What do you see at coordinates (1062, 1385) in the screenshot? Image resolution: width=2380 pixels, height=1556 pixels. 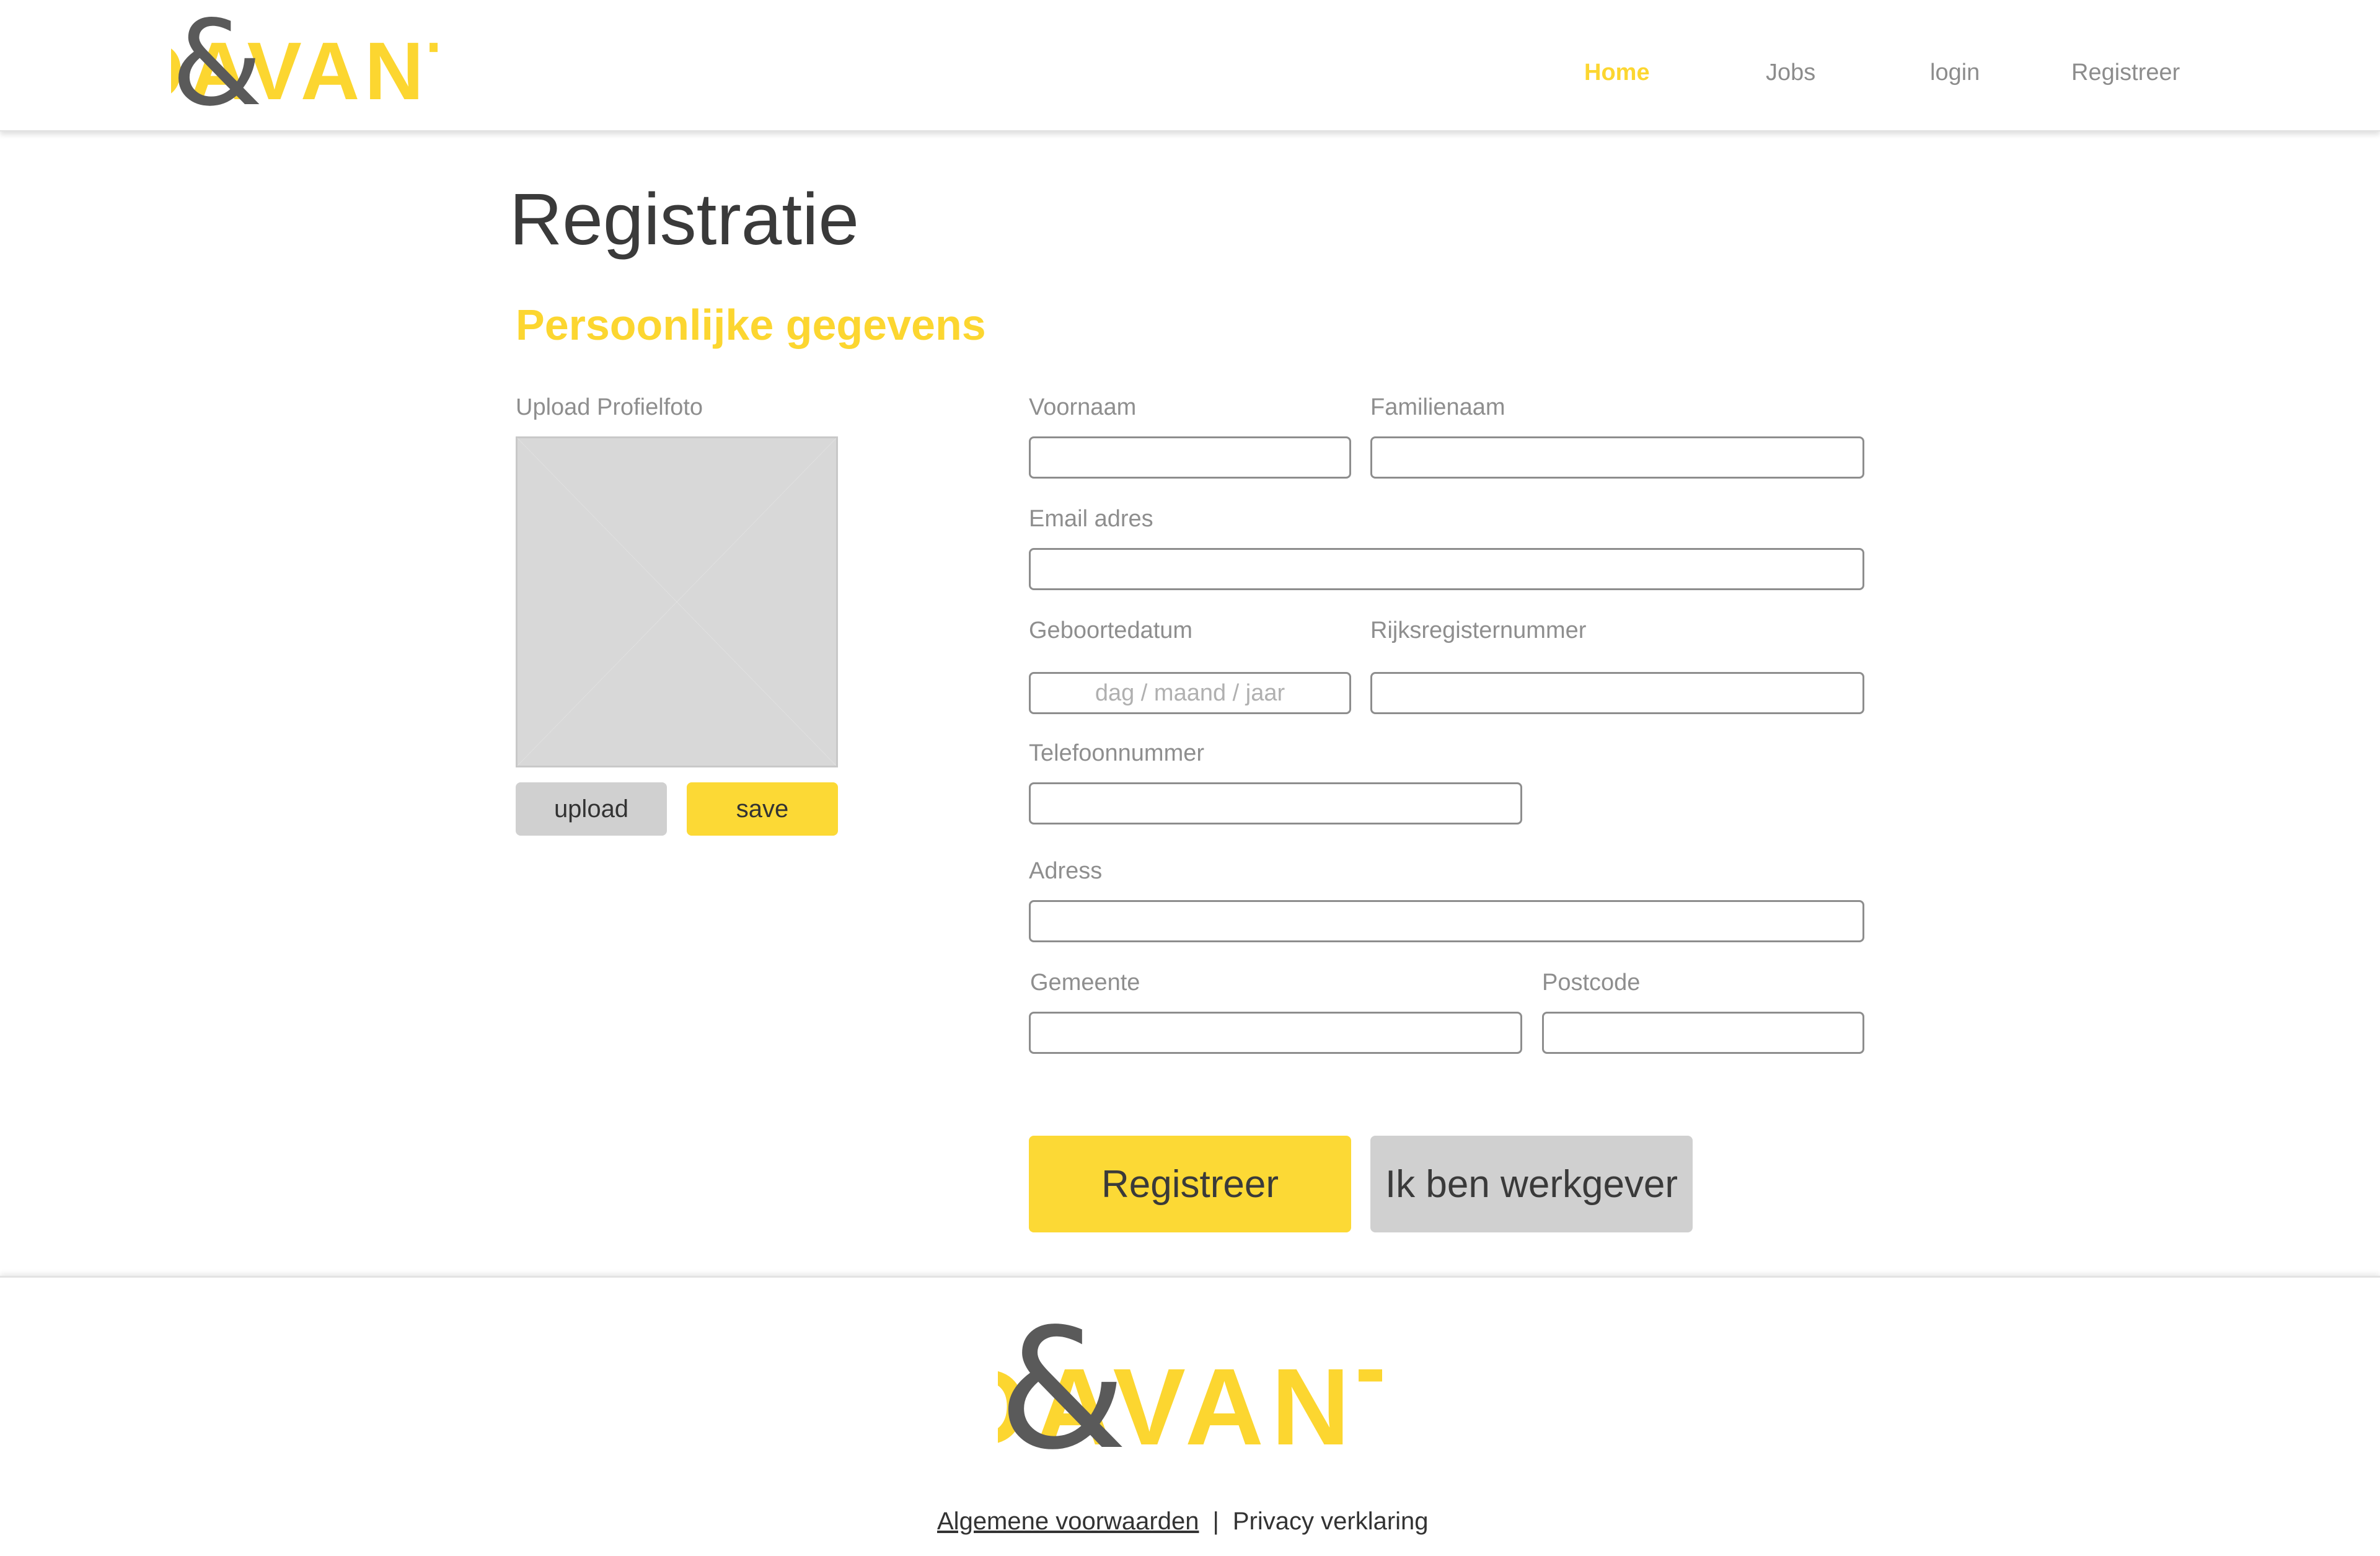 I see `footer-logo-ampersand: &` at bounding box center [1062, 1385].